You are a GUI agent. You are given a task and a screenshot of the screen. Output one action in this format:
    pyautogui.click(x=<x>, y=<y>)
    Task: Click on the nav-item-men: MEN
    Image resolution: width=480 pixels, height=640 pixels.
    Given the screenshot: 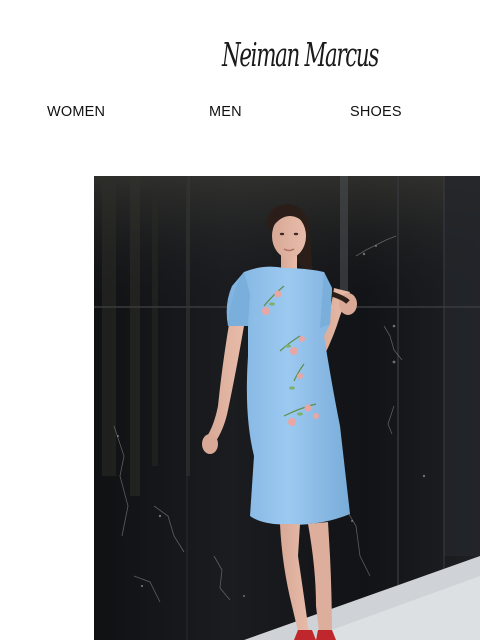 What is the action you would take?
    pyautogui.click(x=225, y=113)
    